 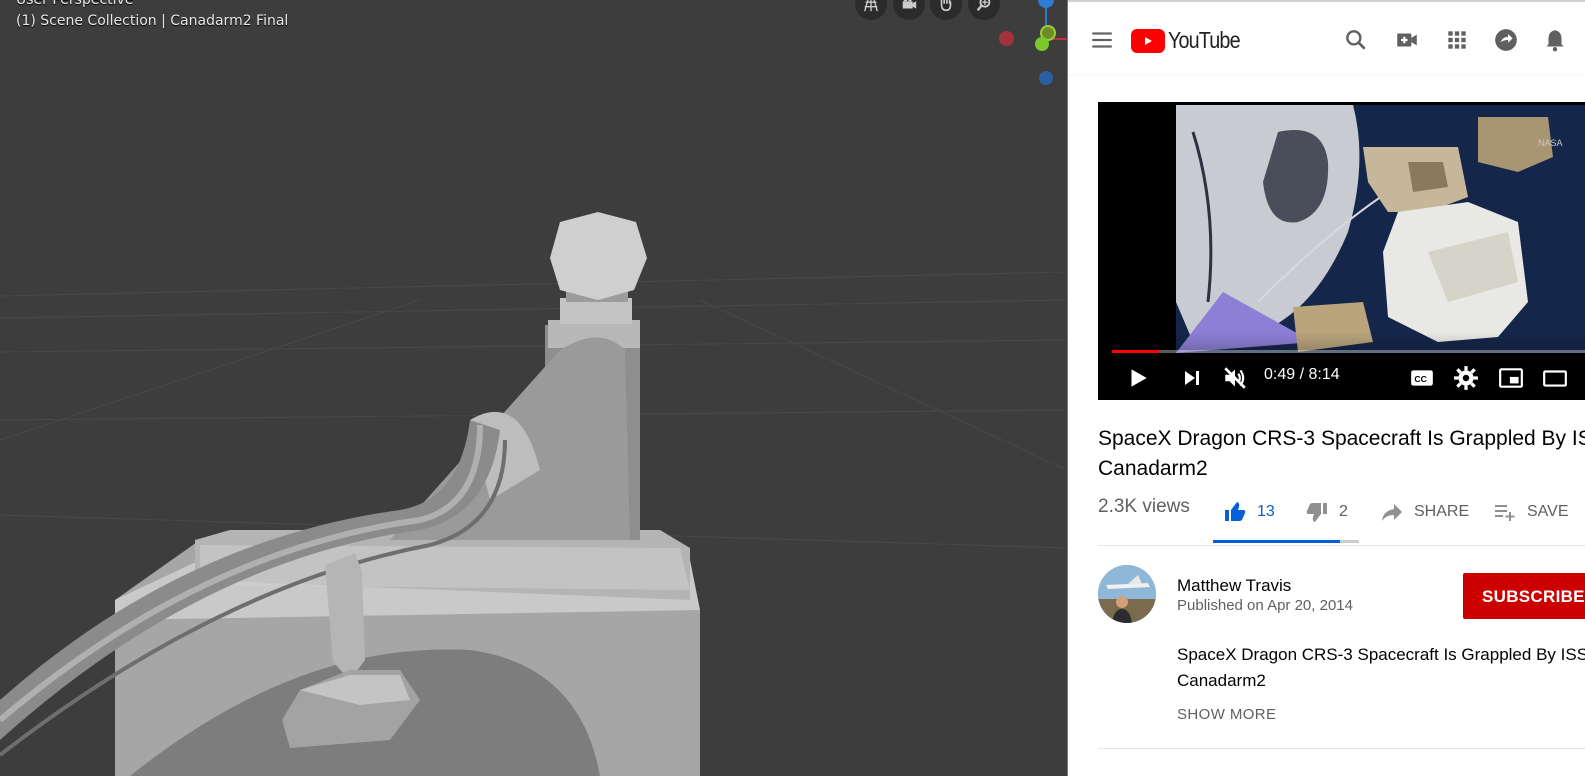 What do you see at coordinates (1235, 378) in the screenshot?
I see `muted-volume-icon` at bounding box center [1235, 378].